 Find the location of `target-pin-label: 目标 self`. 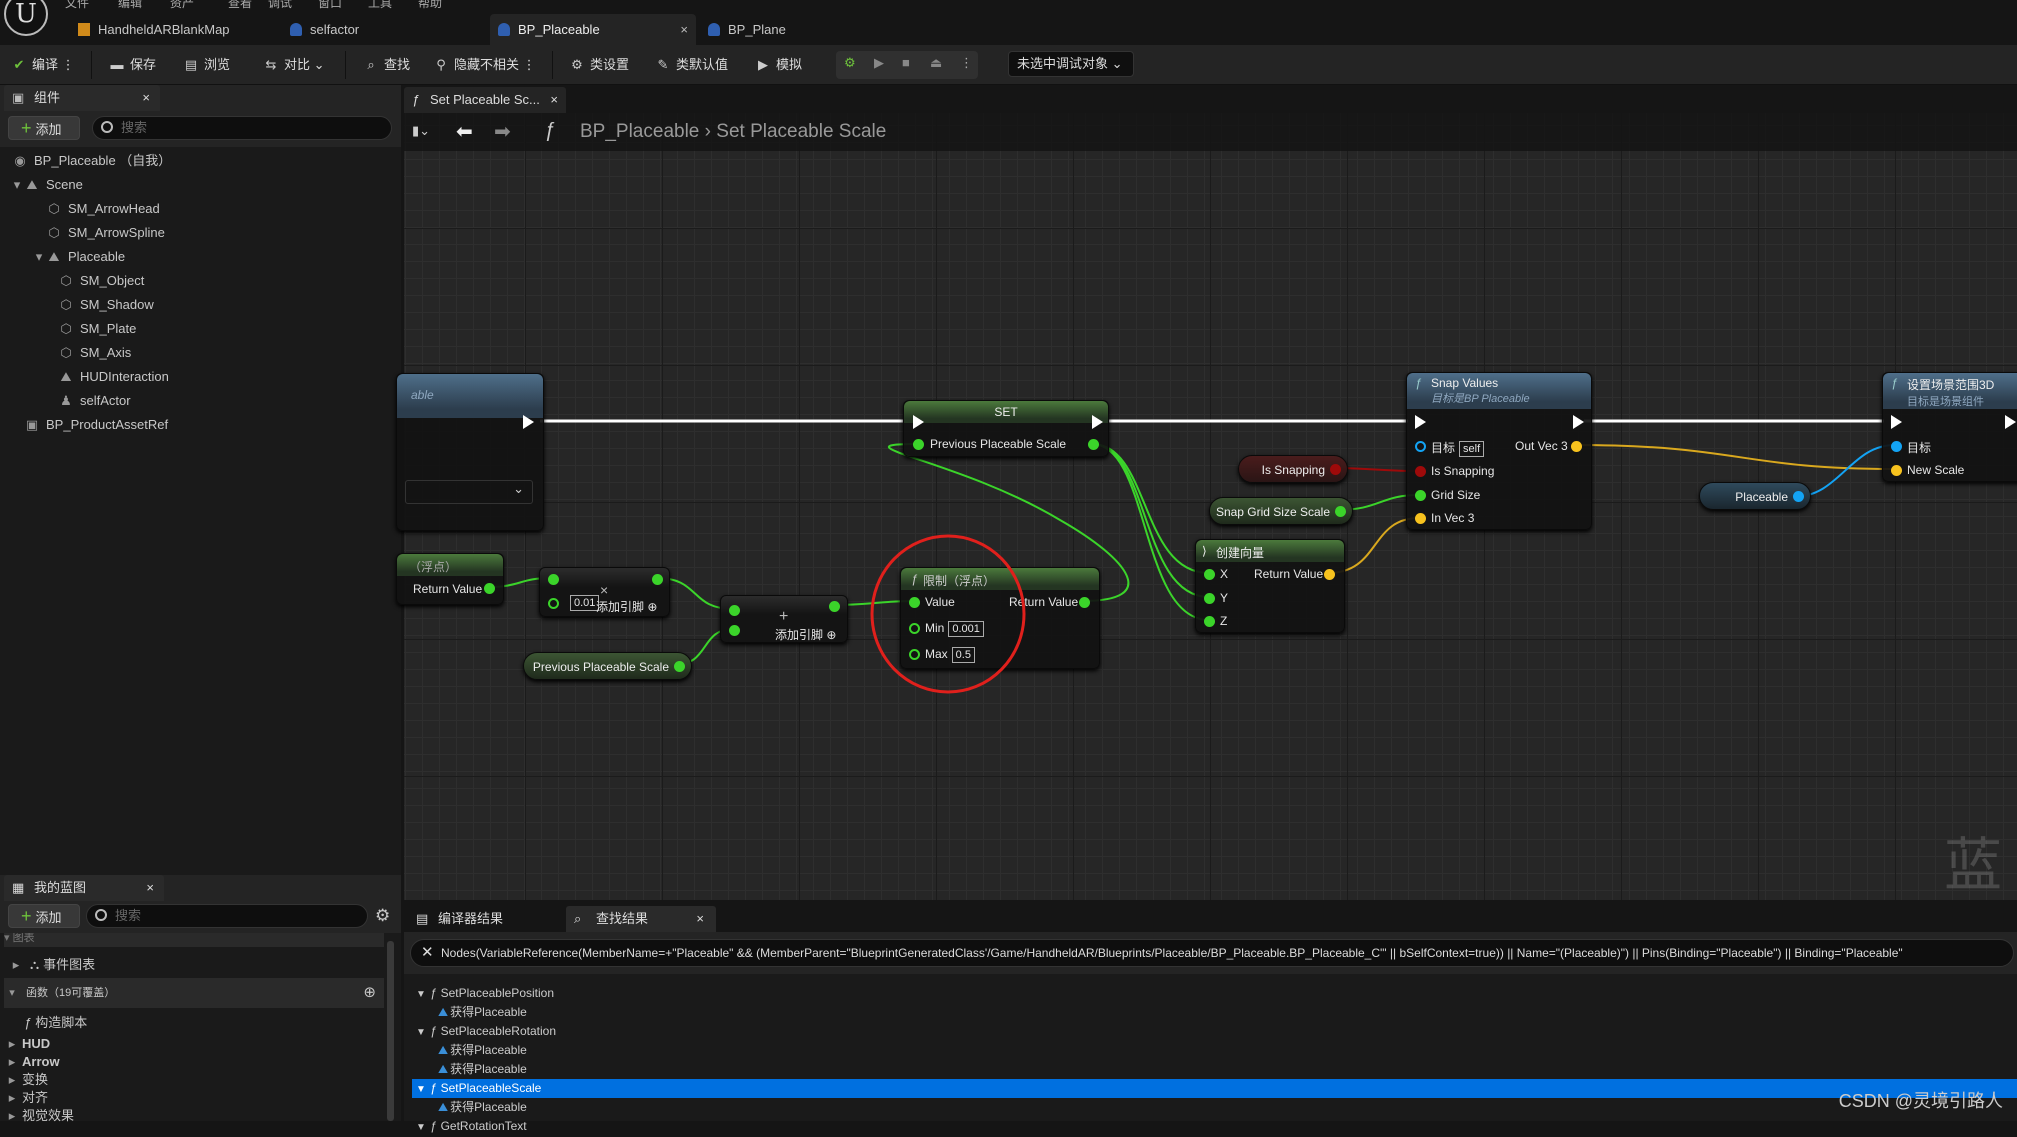

target-pin-label: 目标 self is located at coordinates (1458, 448).